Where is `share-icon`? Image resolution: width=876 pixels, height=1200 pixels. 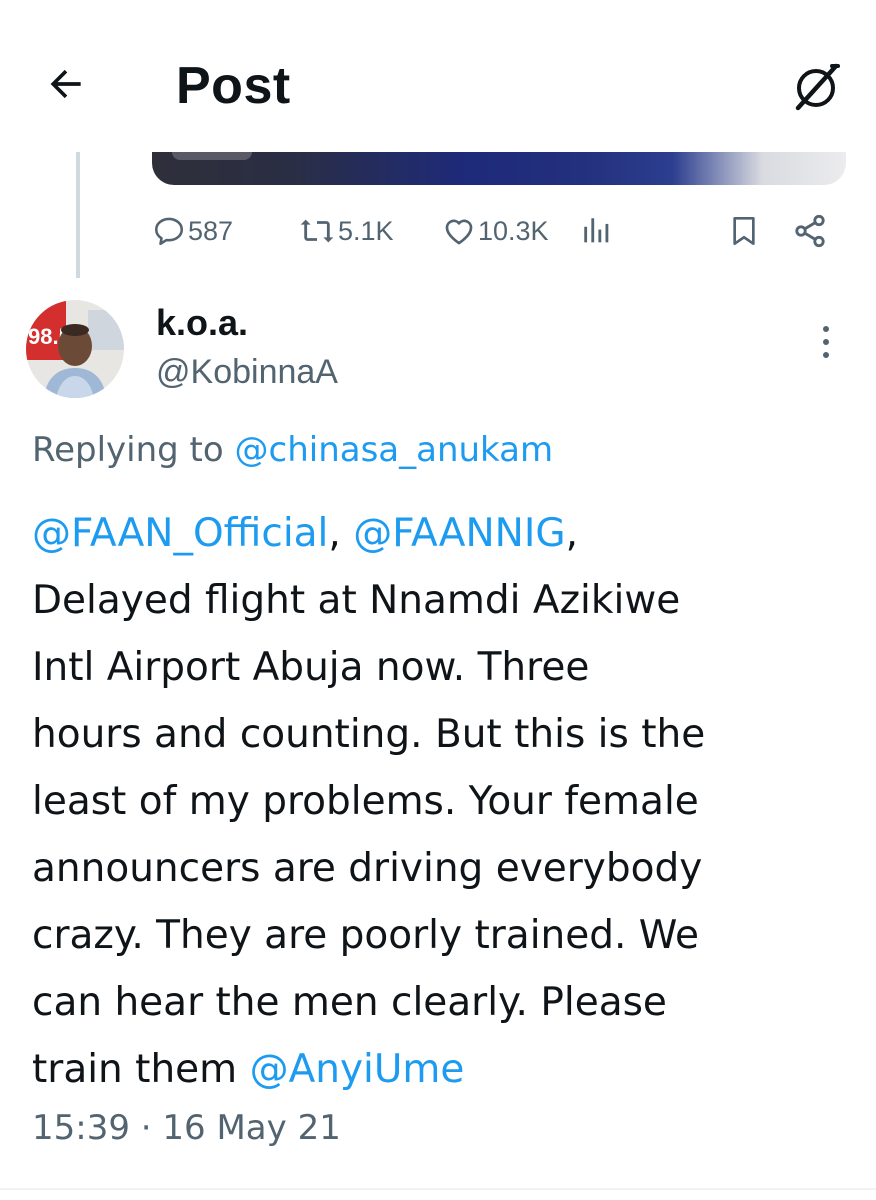
share-icon is located at coordinates (810, 231).